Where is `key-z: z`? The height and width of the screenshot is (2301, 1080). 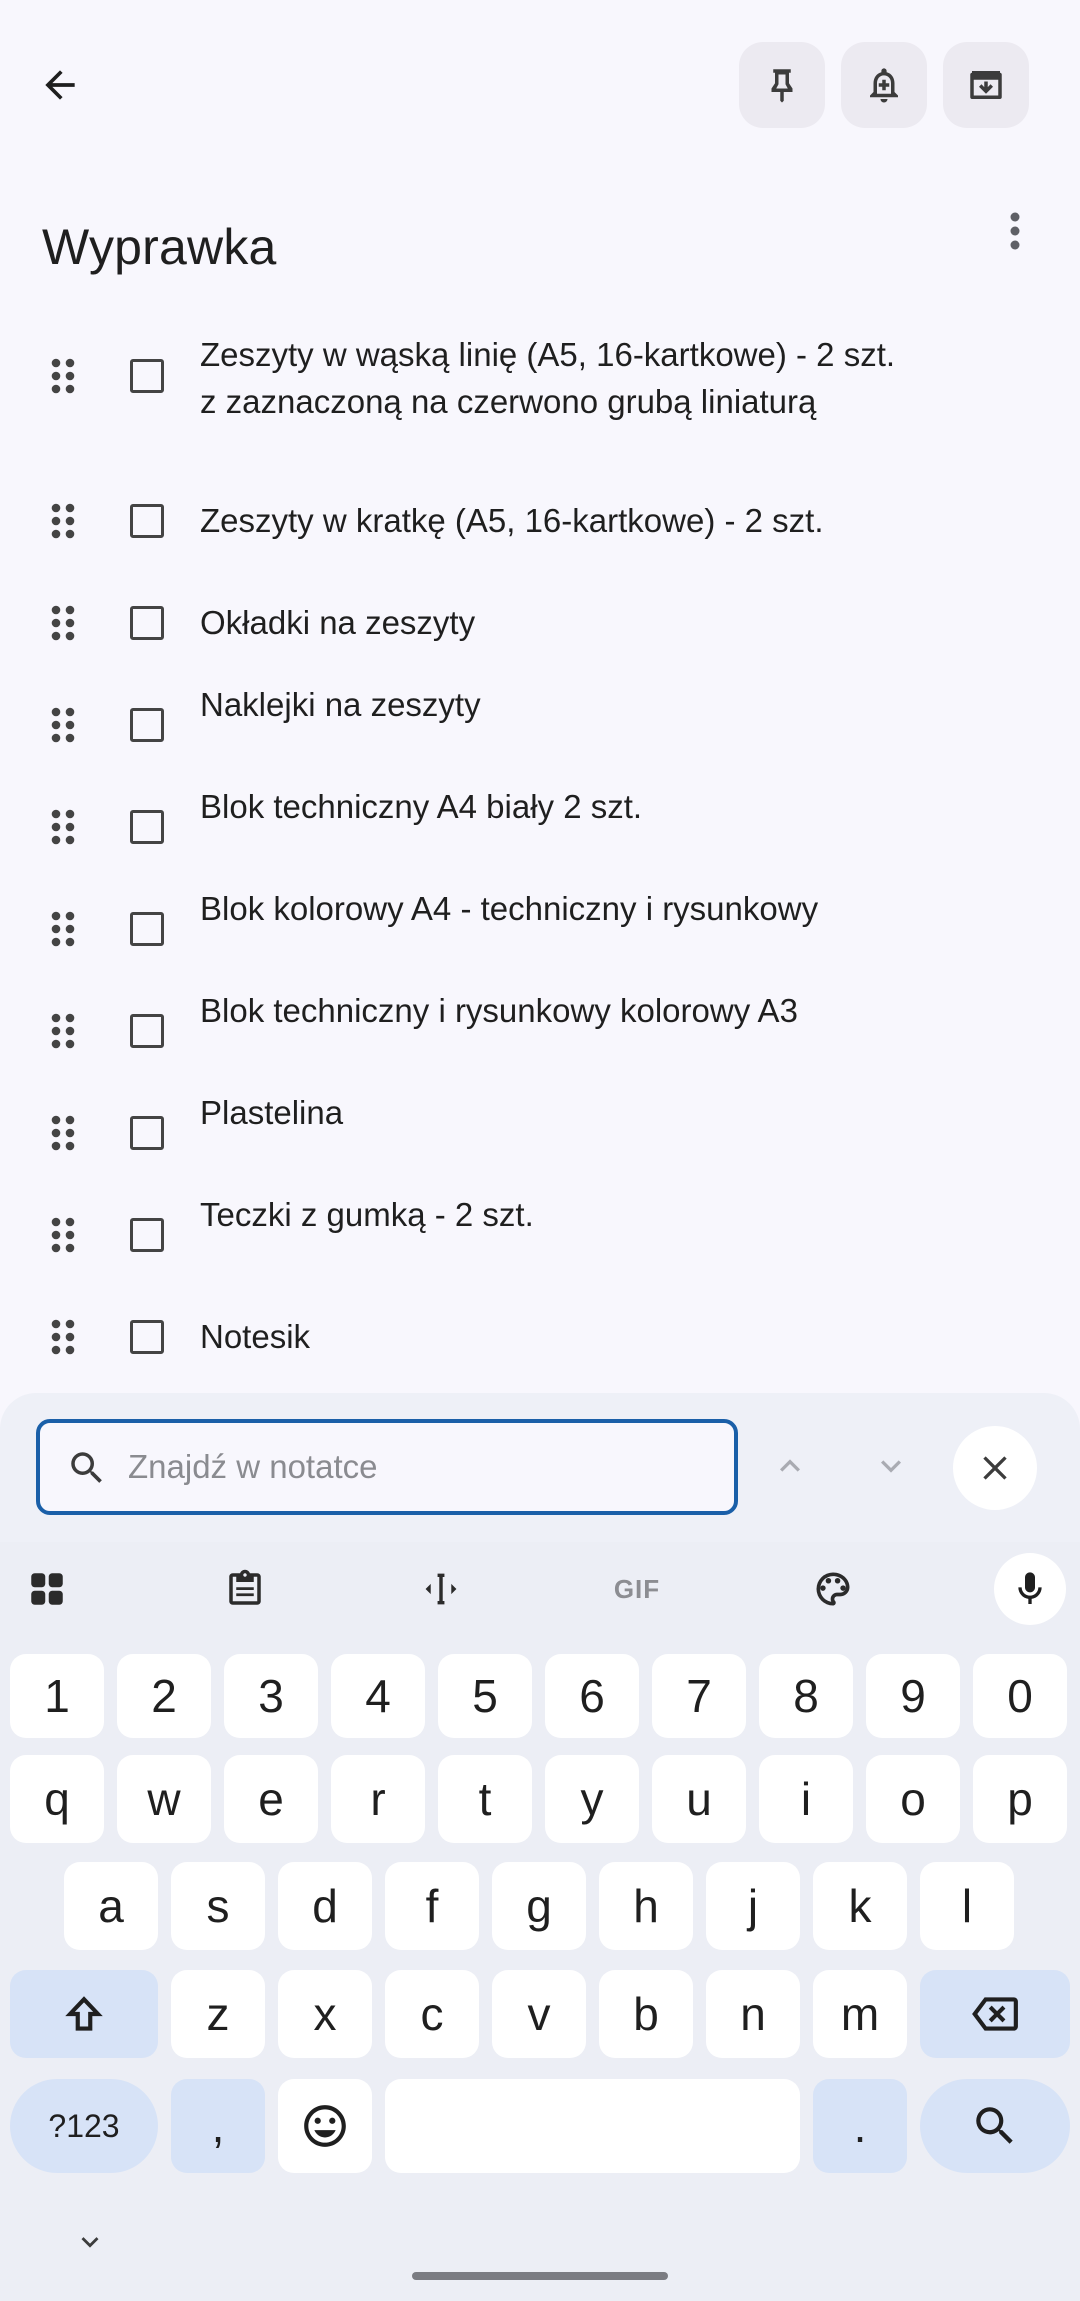 key-z: z is located at coordinates (218, 2014).